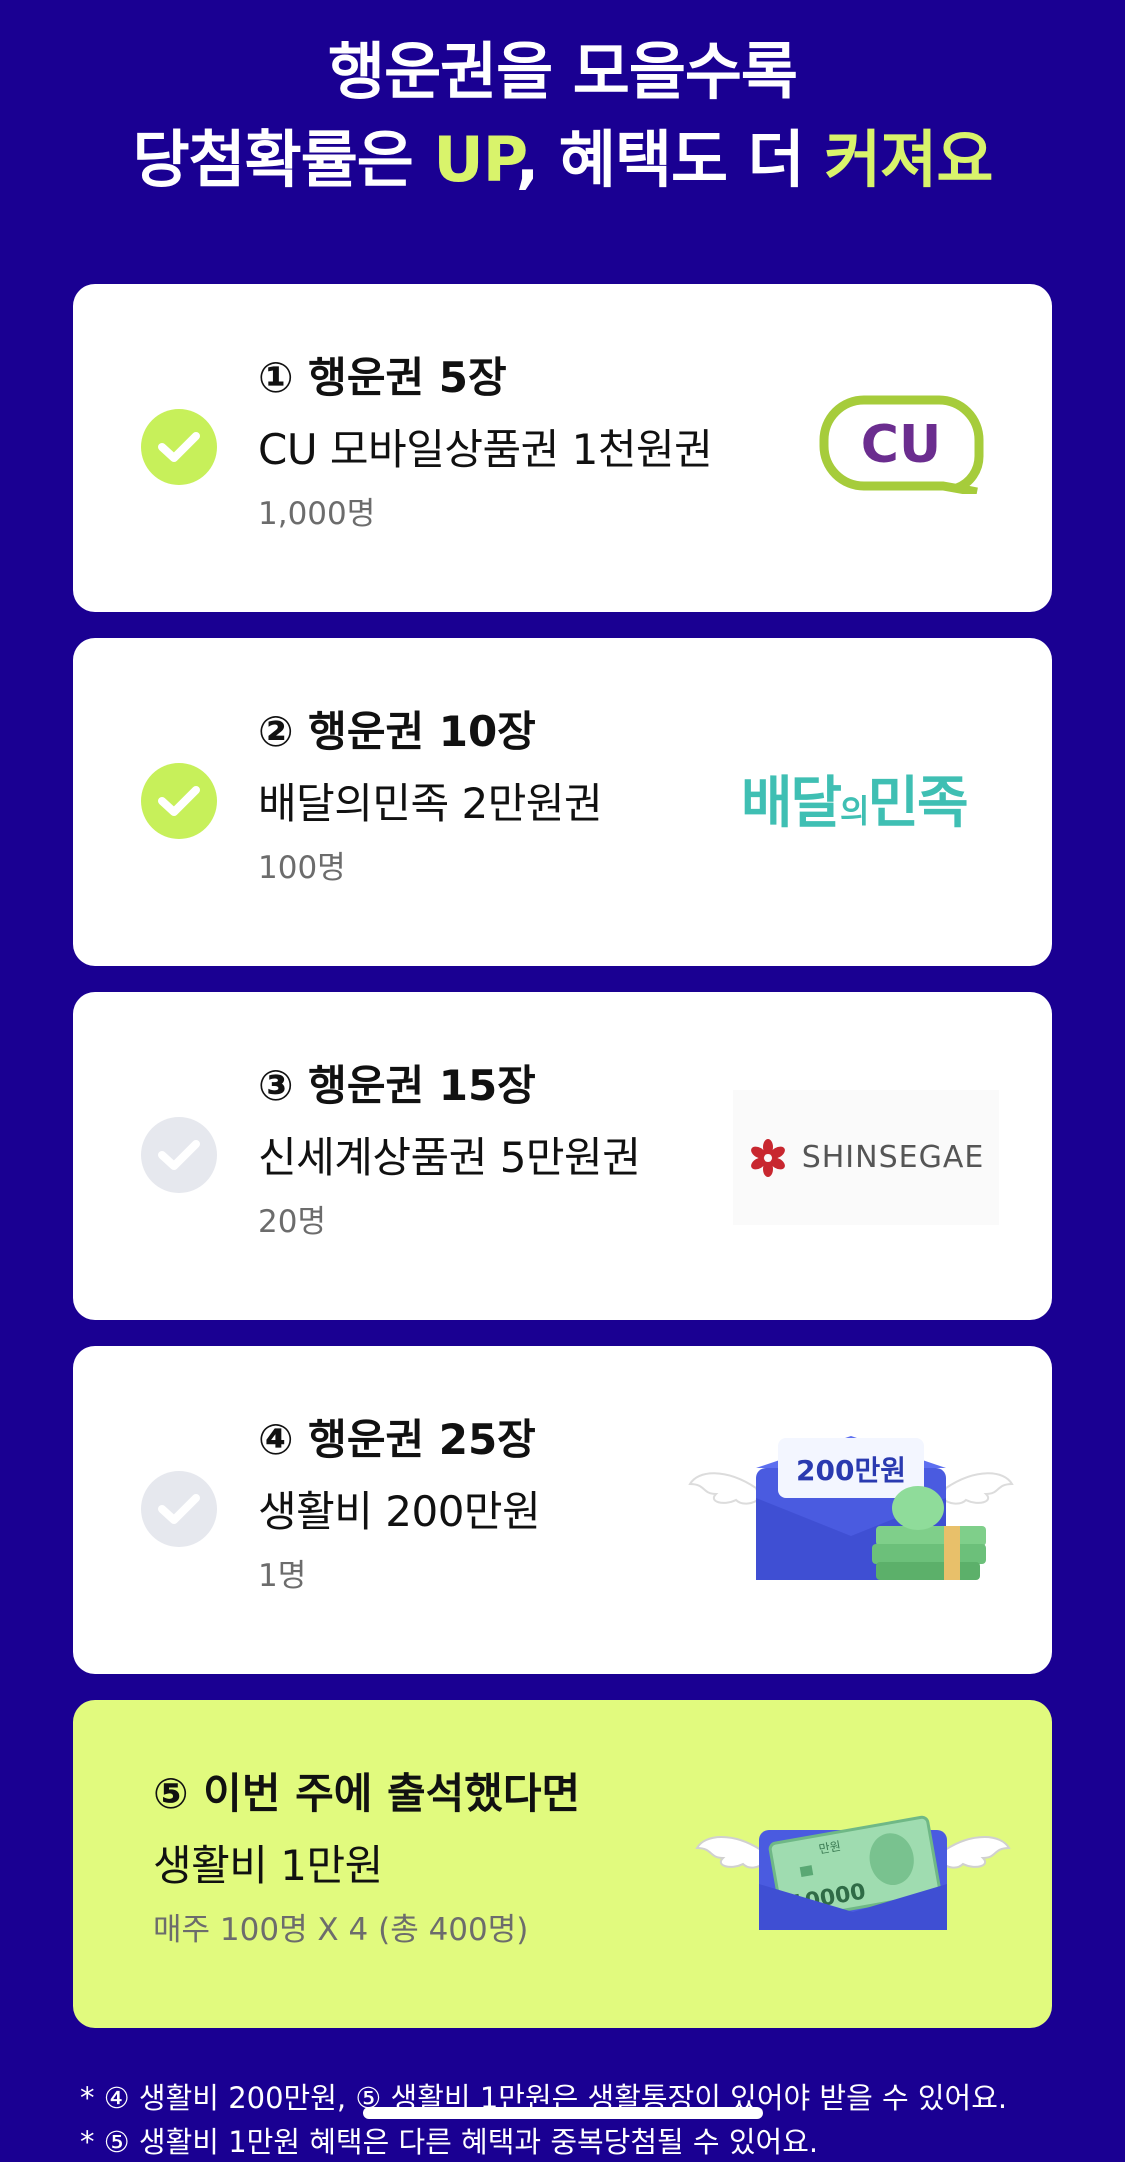  What do you see at coordinates (485, 449) in the screenshot?
I see `reward-prize: CU 모바일상품권 1천원권` at bounding box center [485, 449].